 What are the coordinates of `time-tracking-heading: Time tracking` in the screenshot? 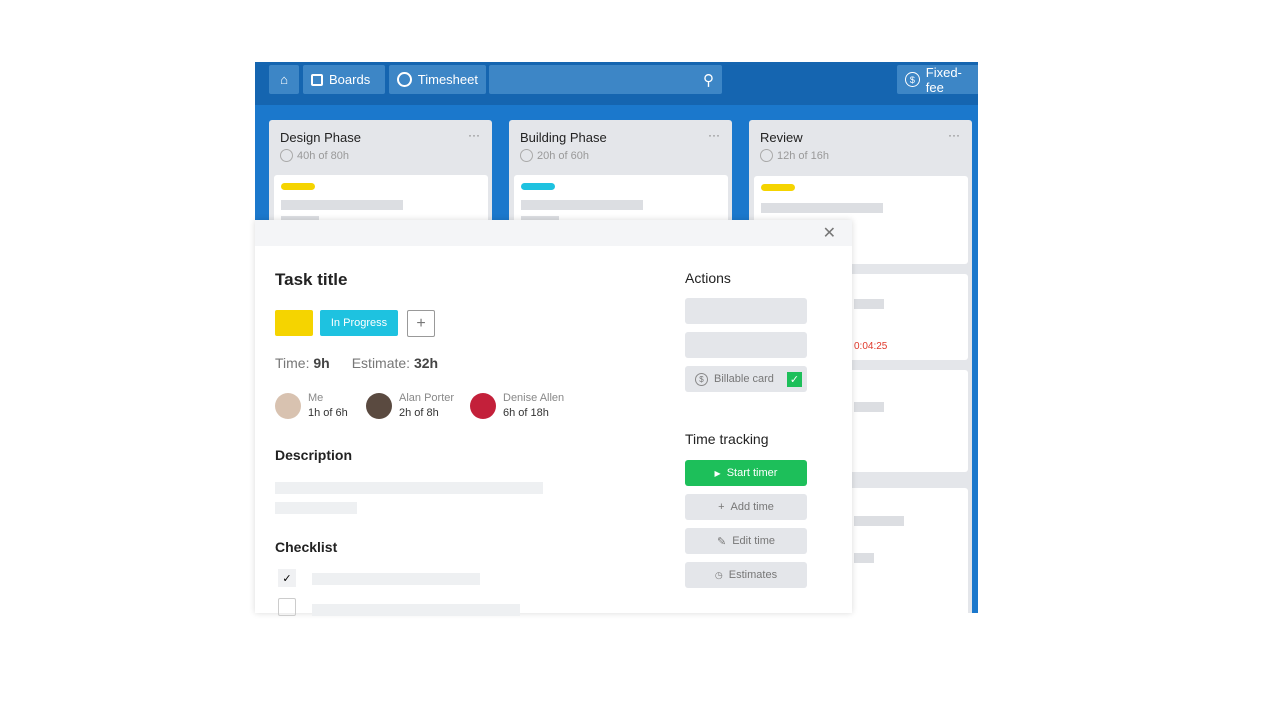 It's located at (727, 439).